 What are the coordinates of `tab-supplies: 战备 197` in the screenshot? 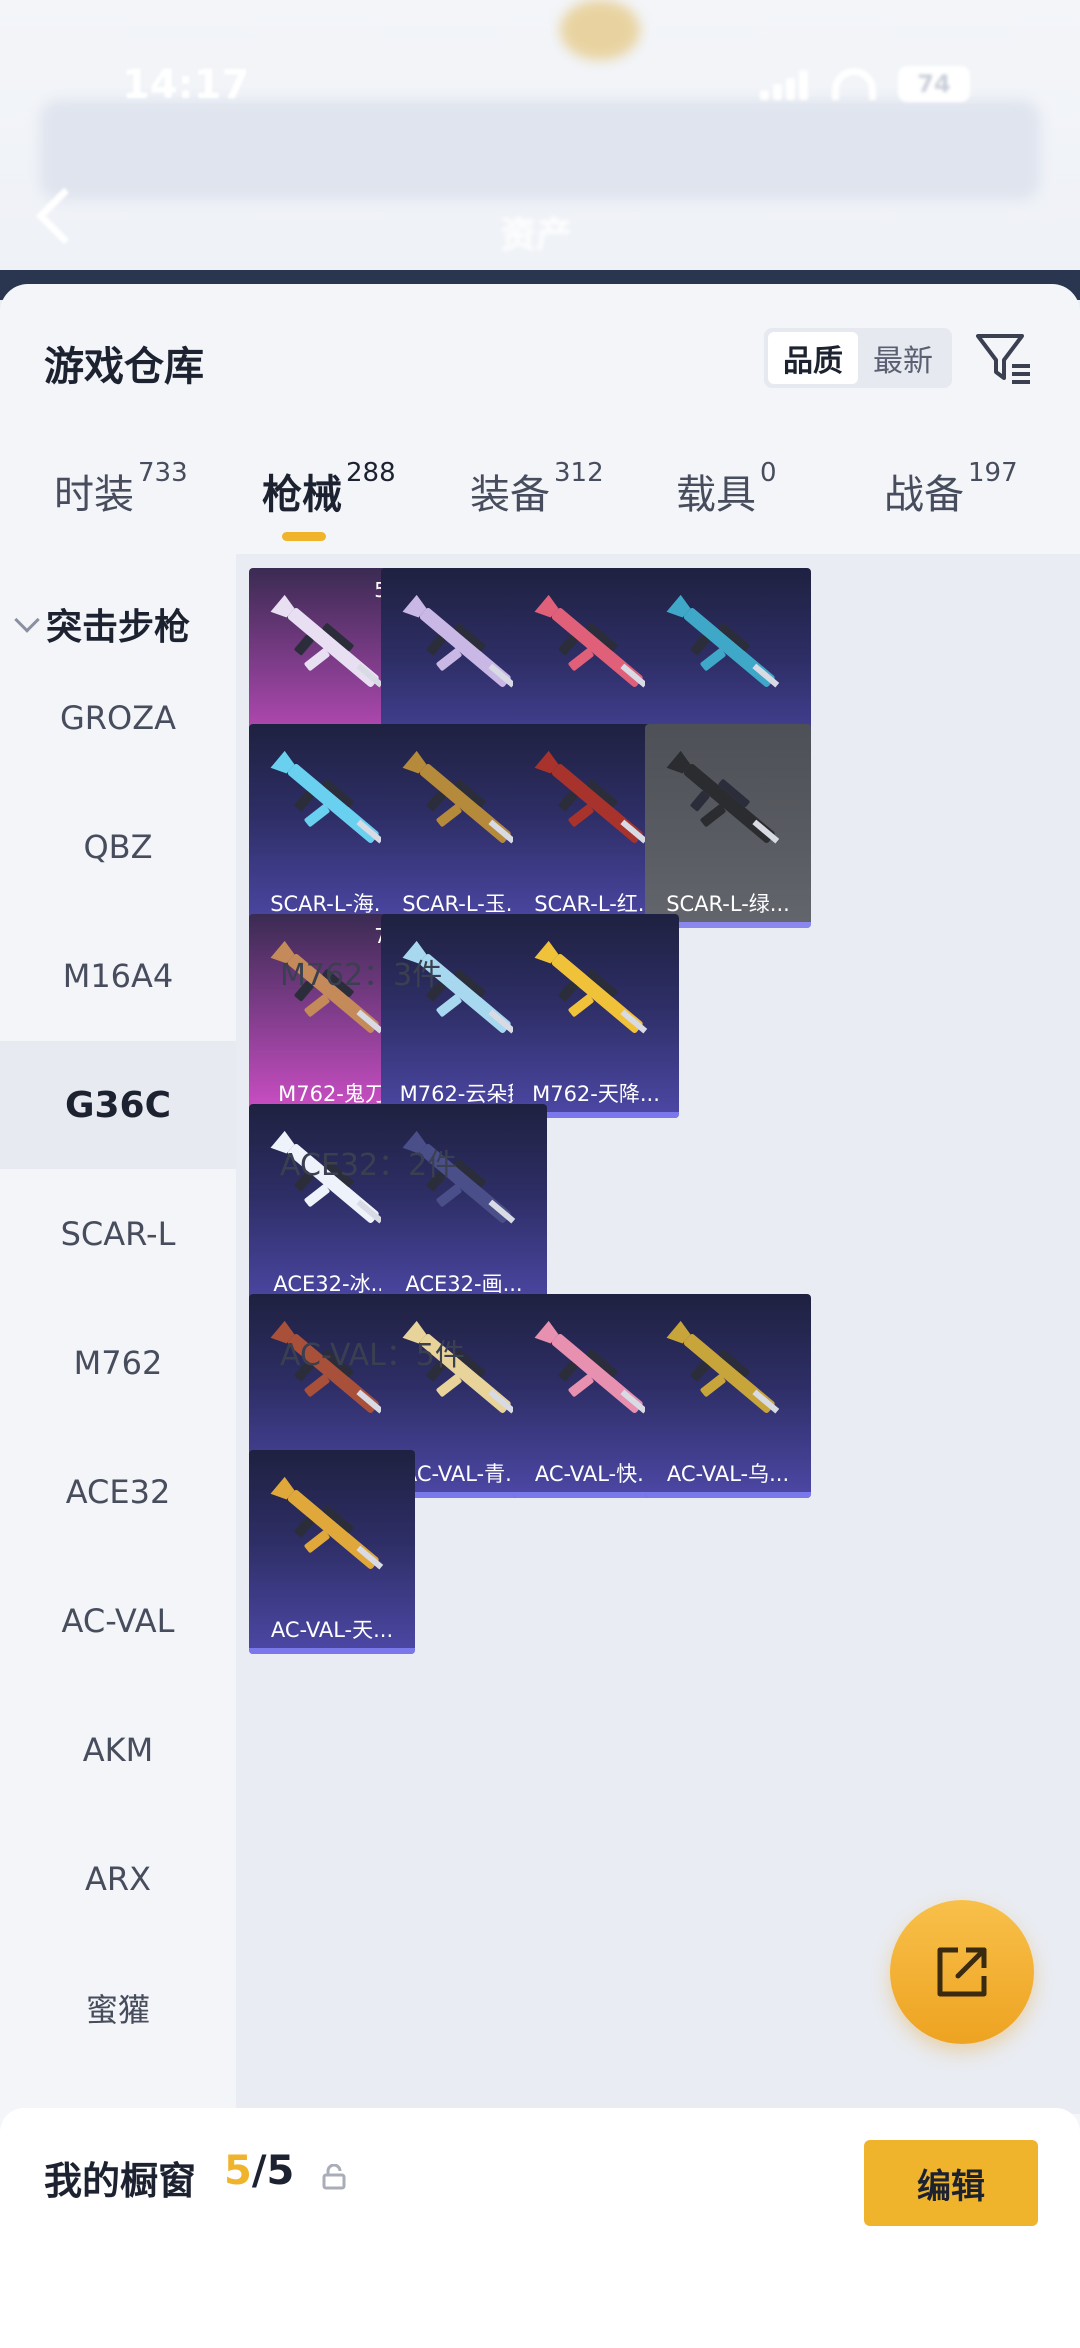 It's located at (951, 489).